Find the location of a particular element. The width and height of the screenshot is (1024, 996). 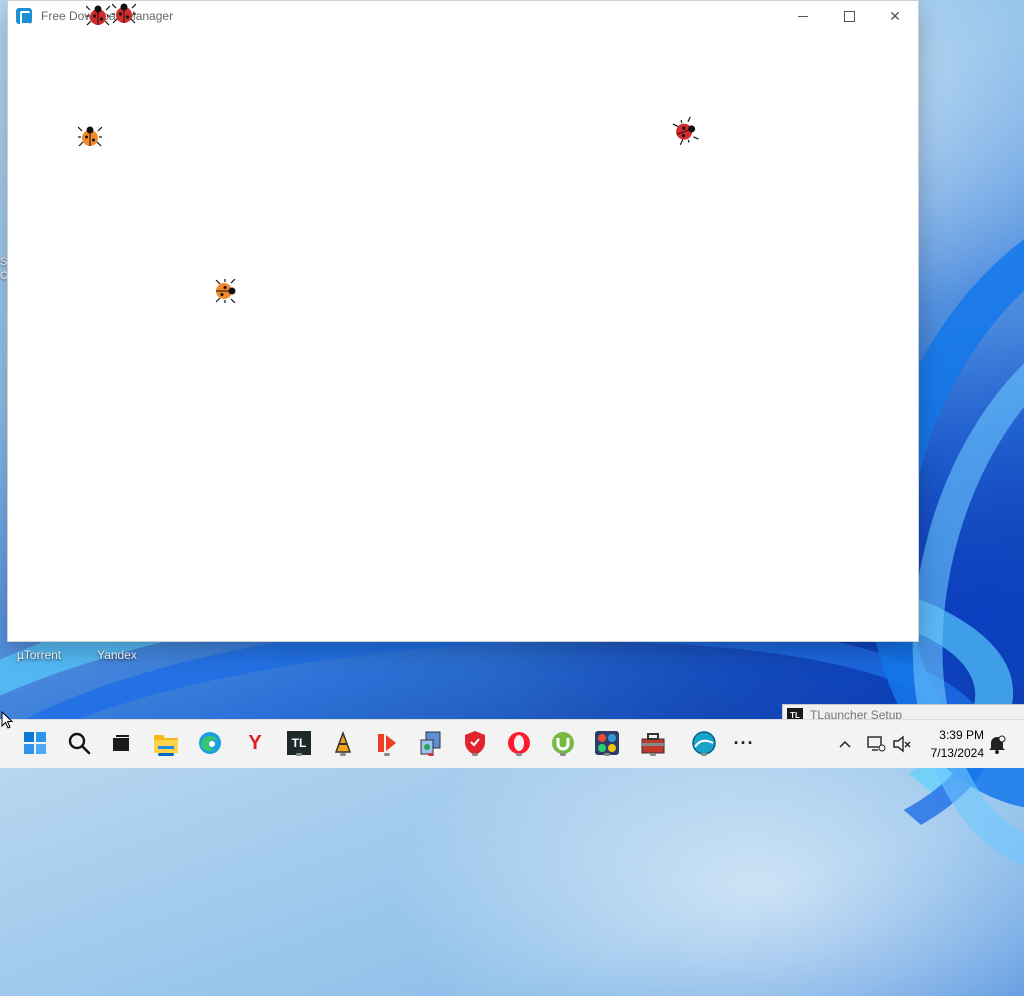

start-button is located at coordinates (35, 743).